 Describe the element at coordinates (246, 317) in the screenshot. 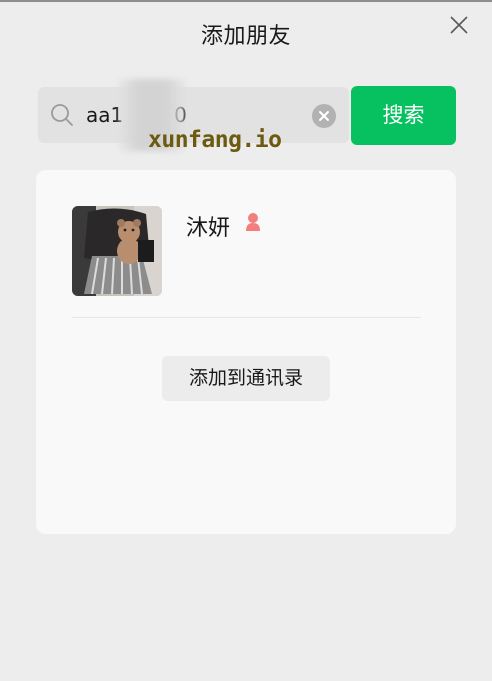

I see `divider` at that location.